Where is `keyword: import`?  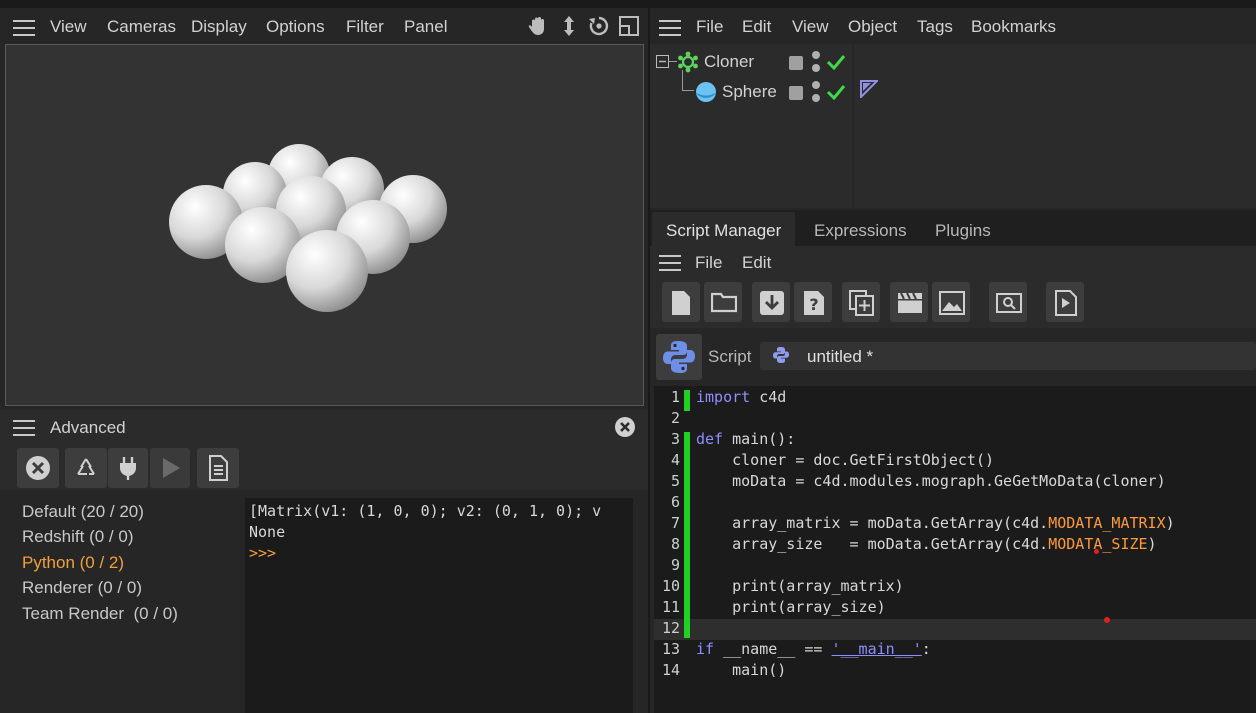
keyword: import is located at coordinates (723, 397).